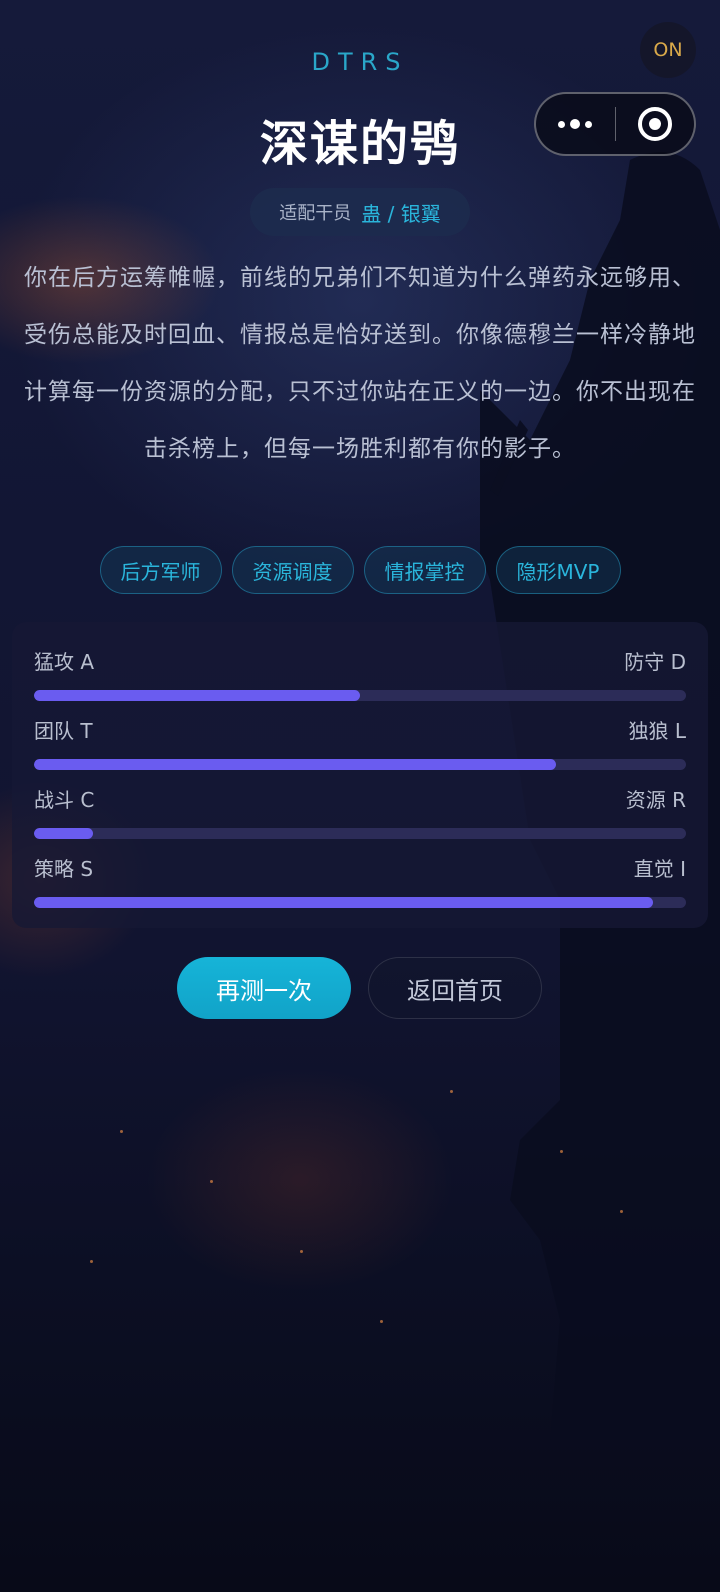  Describe the element at coordinates (424, 570) in the screenshot. I see `tag-item: 情报掌控` at that location.